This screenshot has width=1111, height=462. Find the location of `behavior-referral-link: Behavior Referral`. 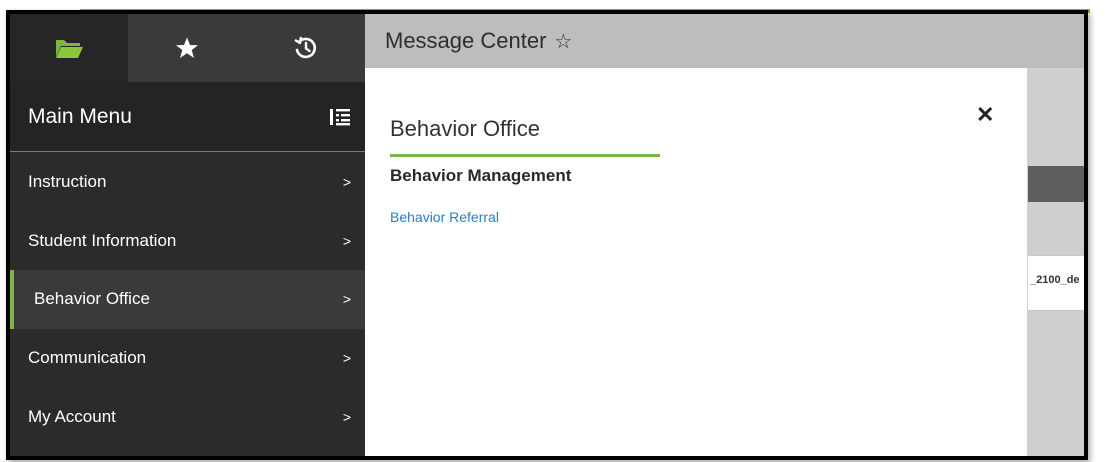

behavior-referral-link: Behavior Referral is located at coordinates (444, 217).